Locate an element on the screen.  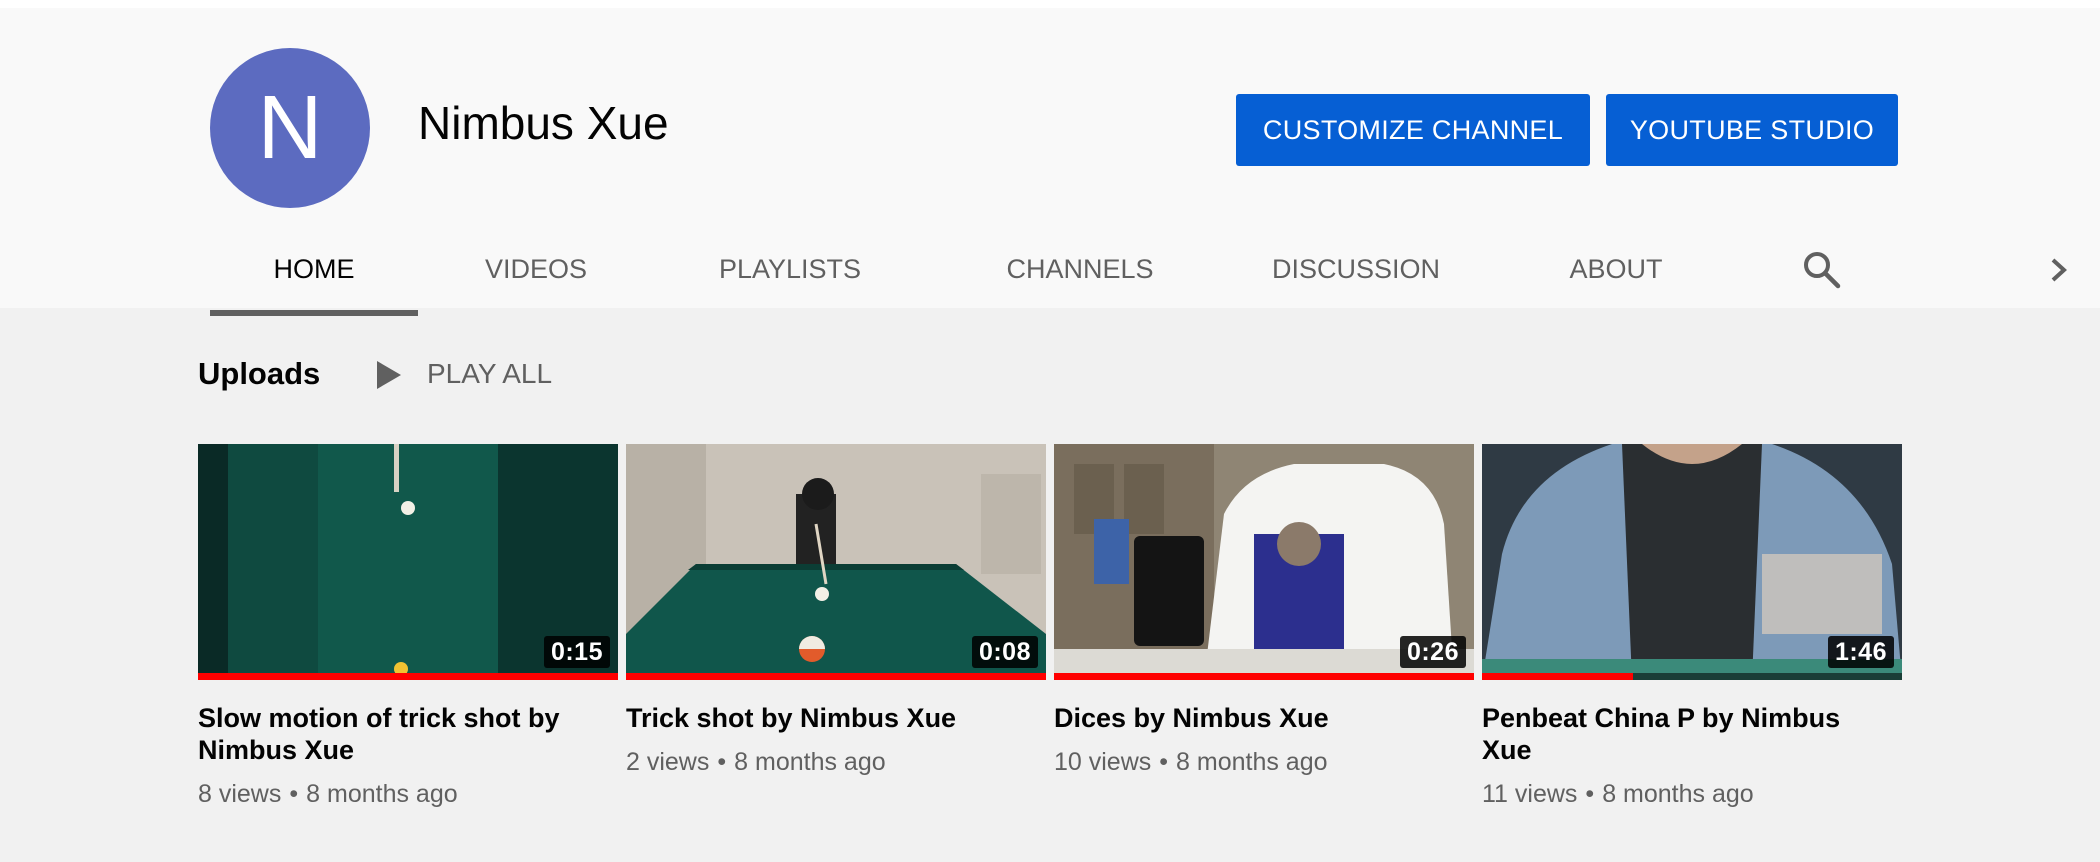
play-icon is located at coordinates (389, 375).